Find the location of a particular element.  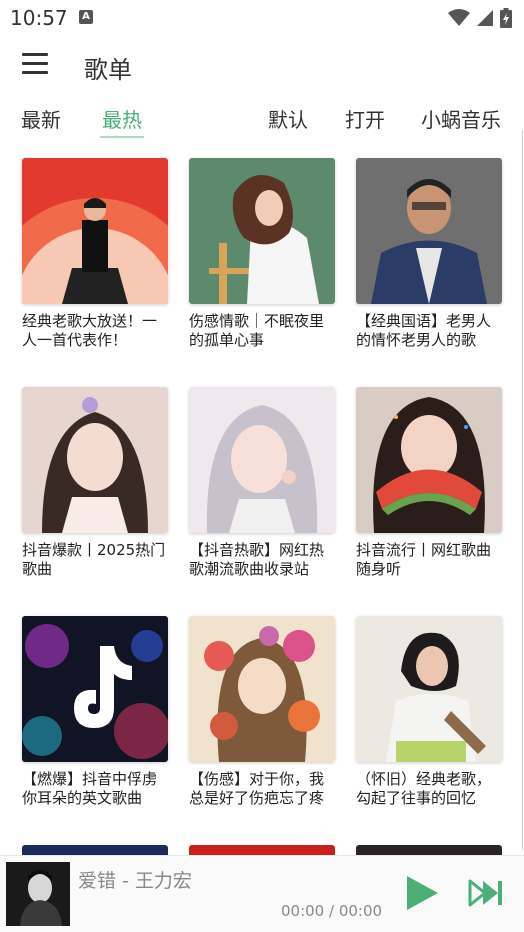

playlist-card: 【燃爆】抖音中俘虏你耳朵的英文歌曲 is located at coordinates (95, 713).